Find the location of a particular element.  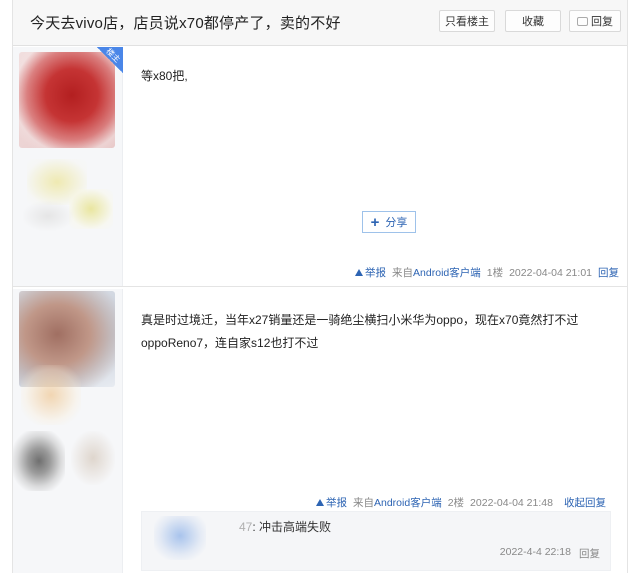

sub-reply-item: 47: 冲击高端失败 is located at coordinates (285, 526).